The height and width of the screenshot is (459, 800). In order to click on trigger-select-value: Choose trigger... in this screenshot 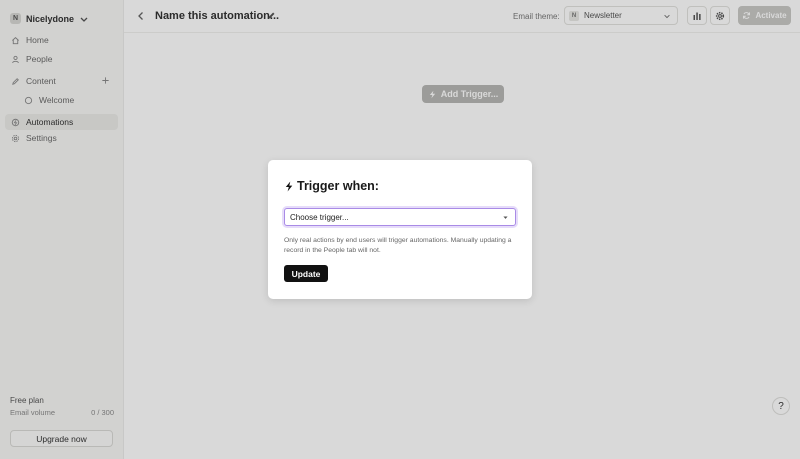, I will do `click(319, 217)`.